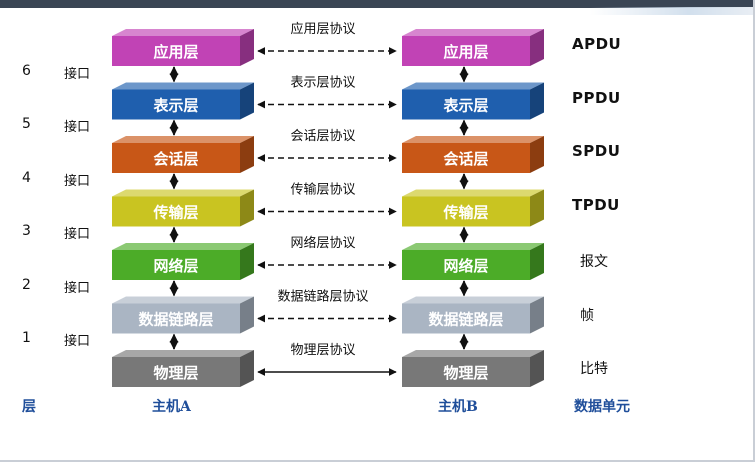  Describe the element at coordinates (322, 190) in the screenshot. I see `protocol-label: 传输层协议` at that location.